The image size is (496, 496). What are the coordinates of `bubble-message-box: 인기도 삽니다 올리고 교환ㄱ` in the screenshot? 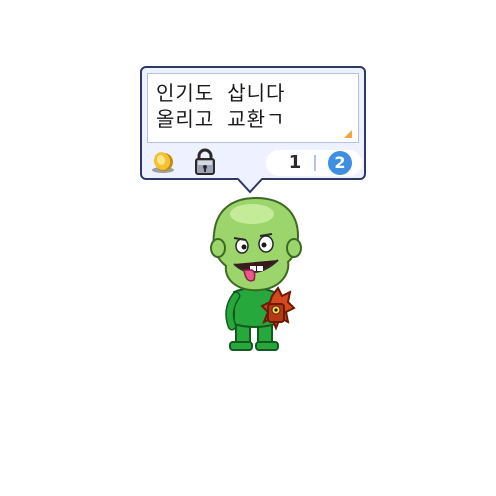 It's located at (253, 108).